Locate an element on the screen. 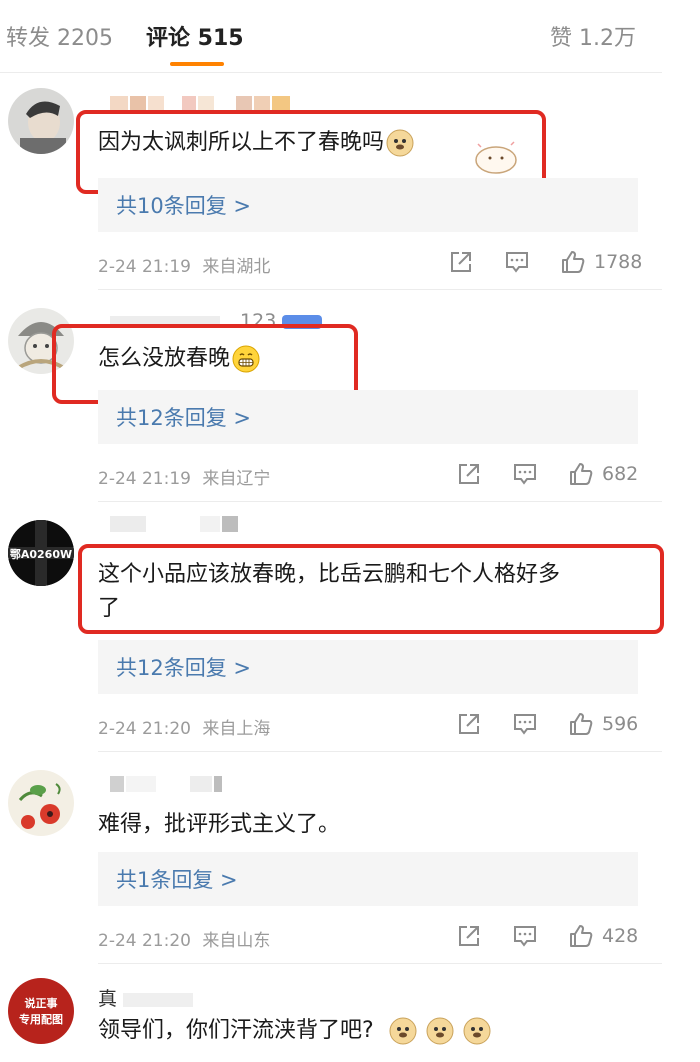  tab-forward: 转发 2205 is located at coordinates (59, 36).